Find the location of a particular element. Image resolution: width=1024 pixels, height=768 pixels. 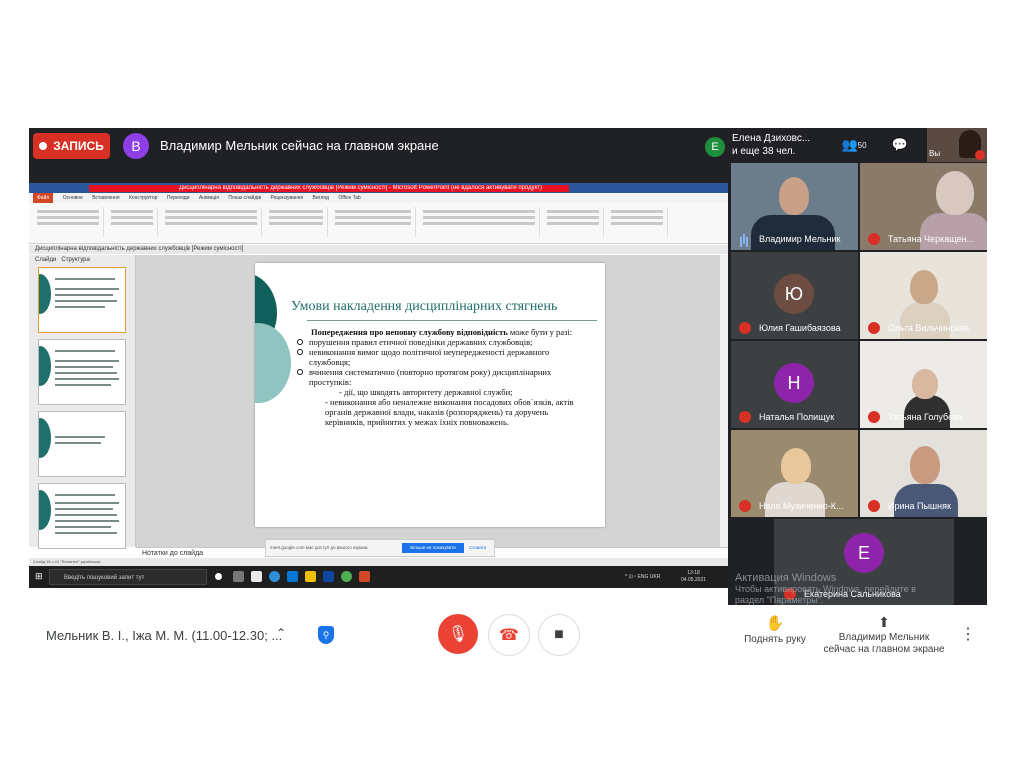

chat-button: 💬 is located at coordinates (900, 145).